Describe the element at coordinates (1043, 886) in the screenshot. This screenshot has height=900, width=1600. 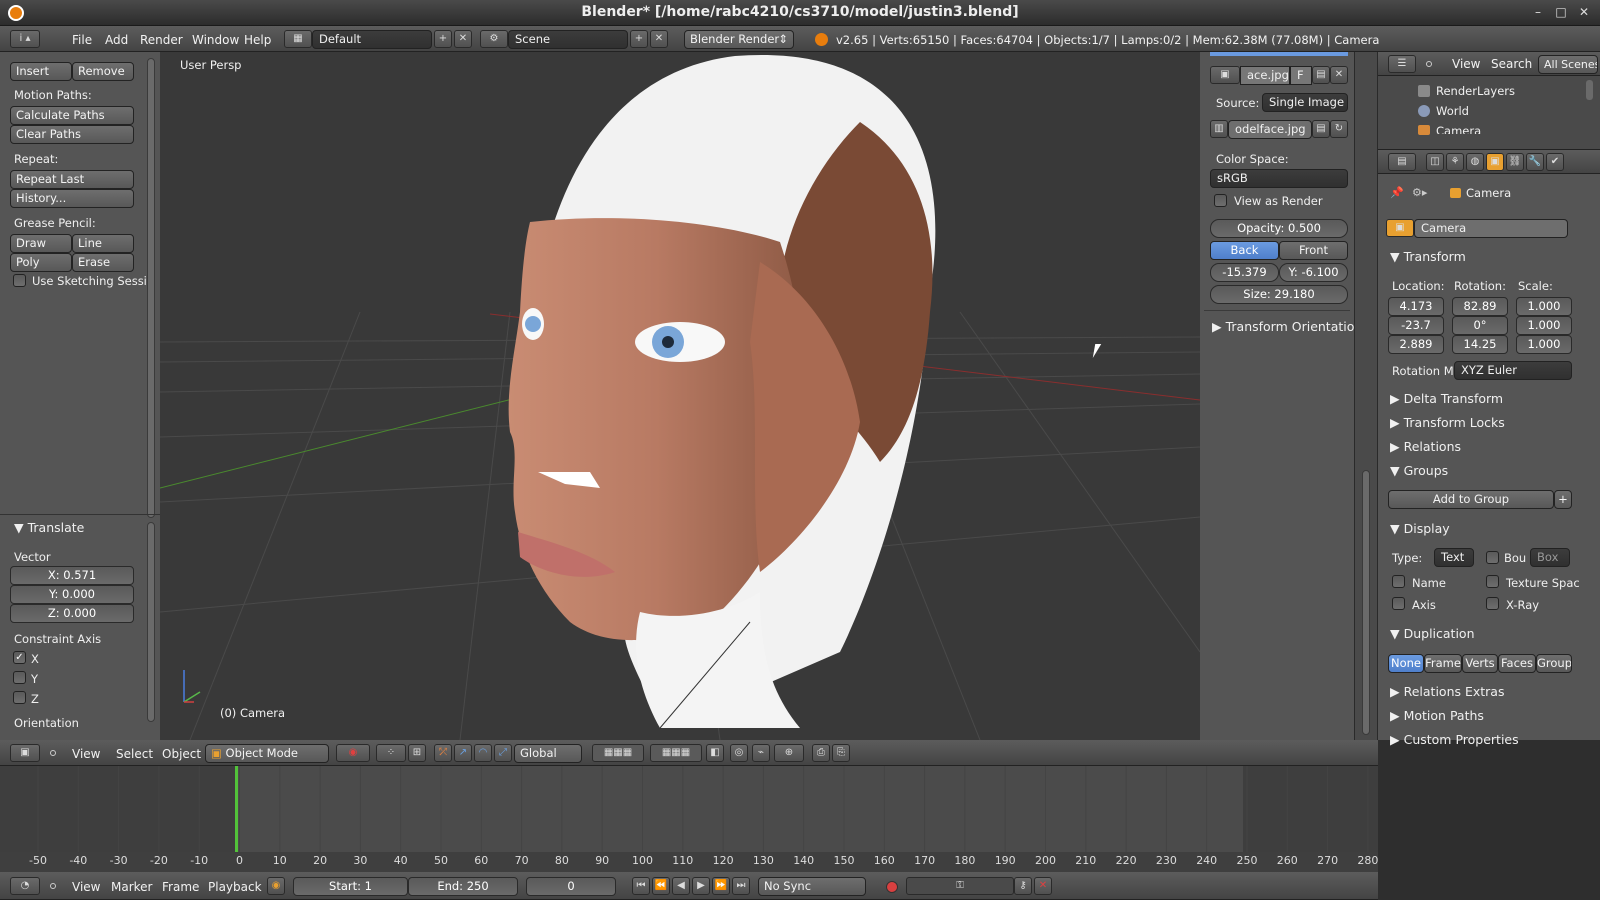
I see `delete-keyframe-icon: ✕` at that location.